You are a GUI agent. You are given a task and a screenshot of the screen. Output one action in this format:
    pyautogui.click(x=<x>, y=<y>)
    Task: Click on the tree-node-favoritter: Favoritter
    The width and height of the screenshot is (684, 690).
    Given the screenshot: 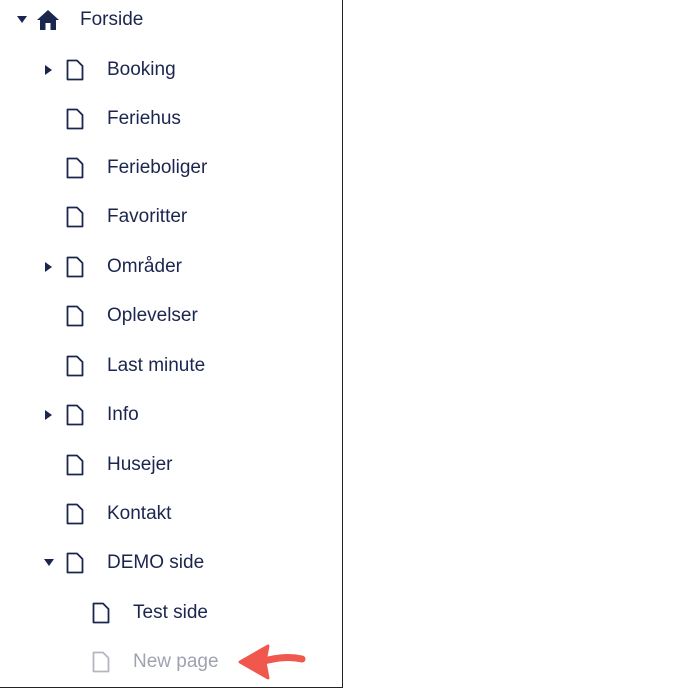 What is the action you would take?
    pyautogui.click(x=170, y=217)
    